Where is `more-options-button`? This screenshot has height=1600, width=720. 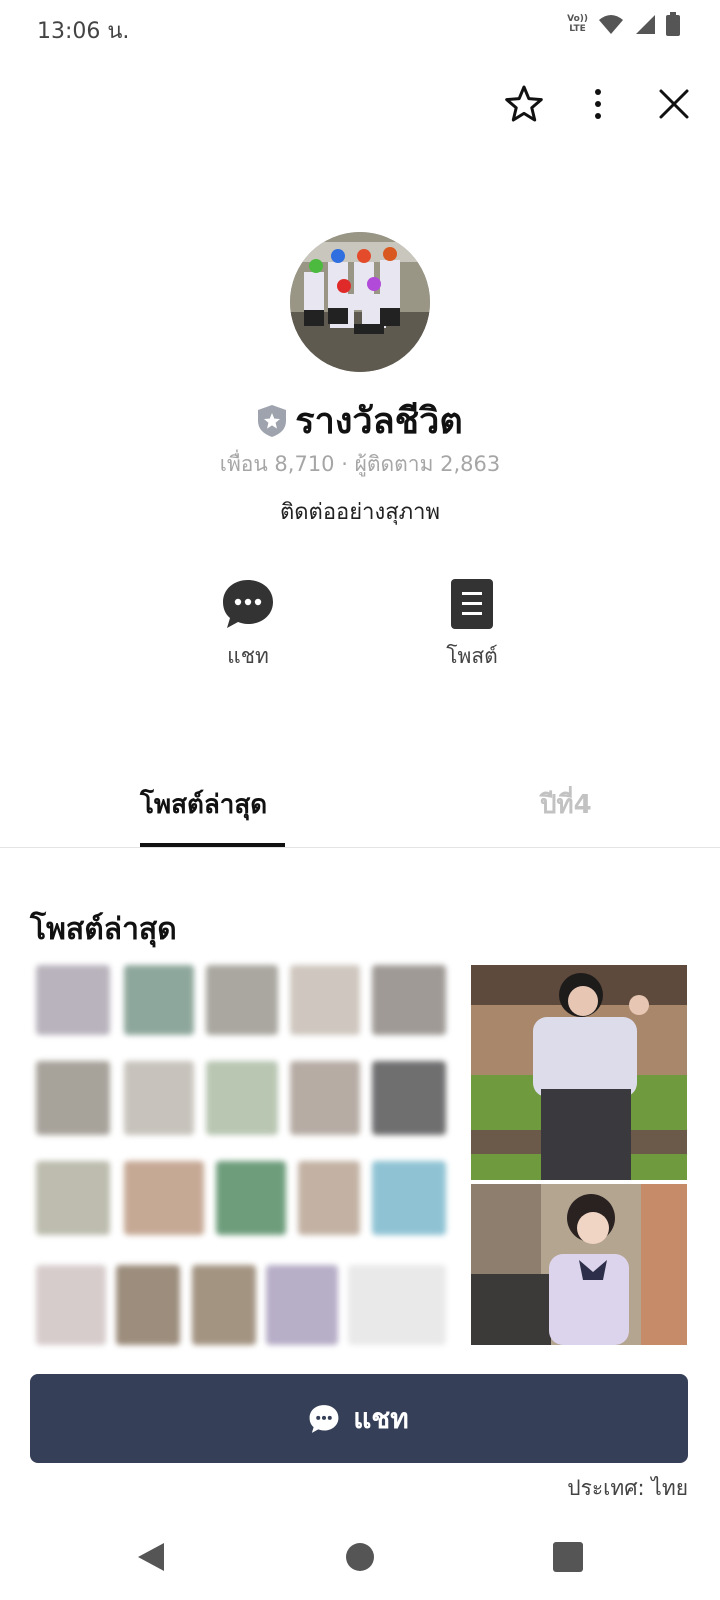 more-options-button is located at coordinates (598, 104).